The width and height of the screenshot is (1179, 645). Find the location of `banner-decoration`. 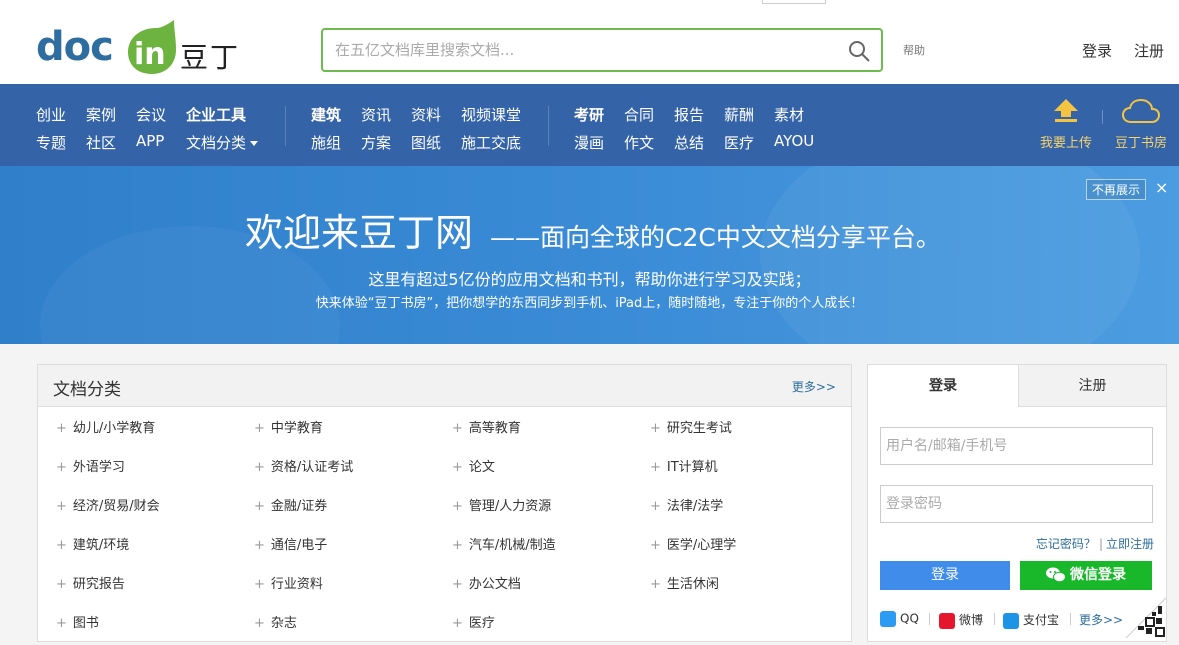

banner-decoration is located at coordinates (950, 255).